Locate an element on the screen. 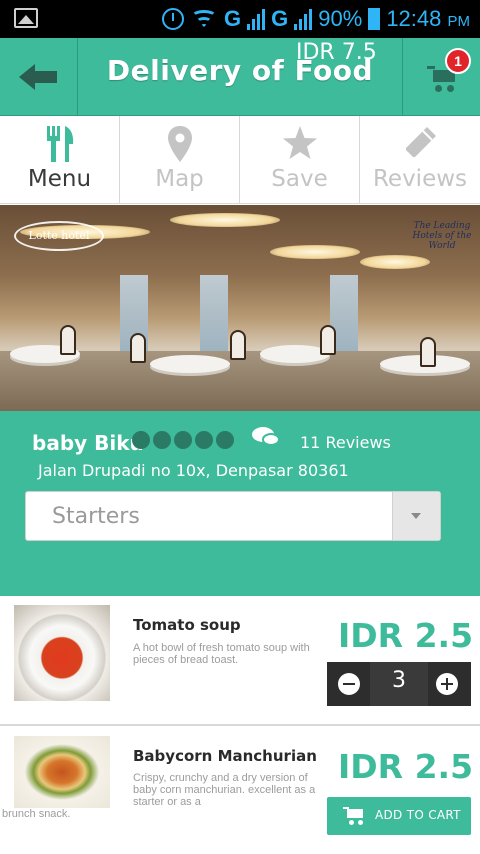 The image size is (480, 854). wifi-icon is located at coordinates (204, 19).